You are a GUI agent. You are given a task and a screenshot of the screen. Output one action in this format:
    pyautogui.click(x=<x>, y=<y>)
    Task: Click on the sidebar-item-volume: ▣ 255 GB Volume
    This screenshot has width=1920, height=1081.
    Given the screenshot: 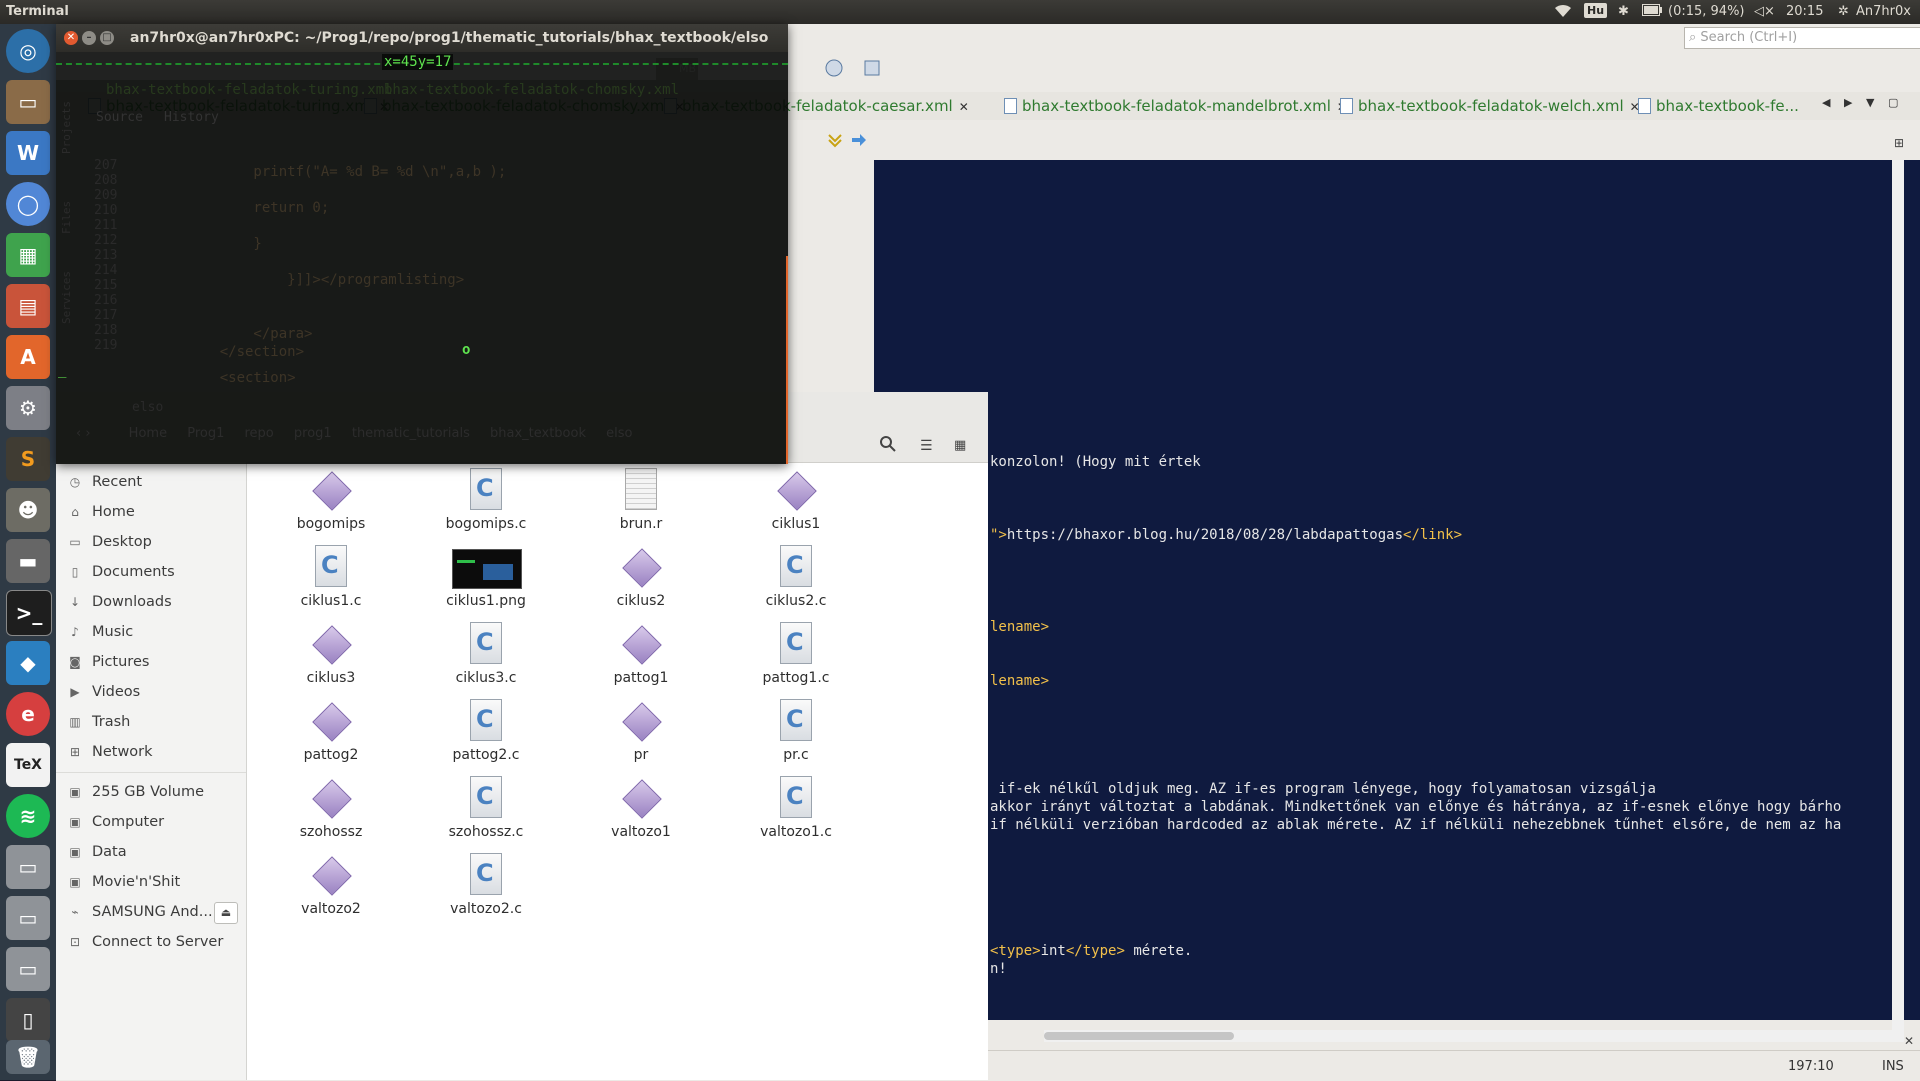 What is the action you would take?
    pyautogui.click(x=136, y=792)
    